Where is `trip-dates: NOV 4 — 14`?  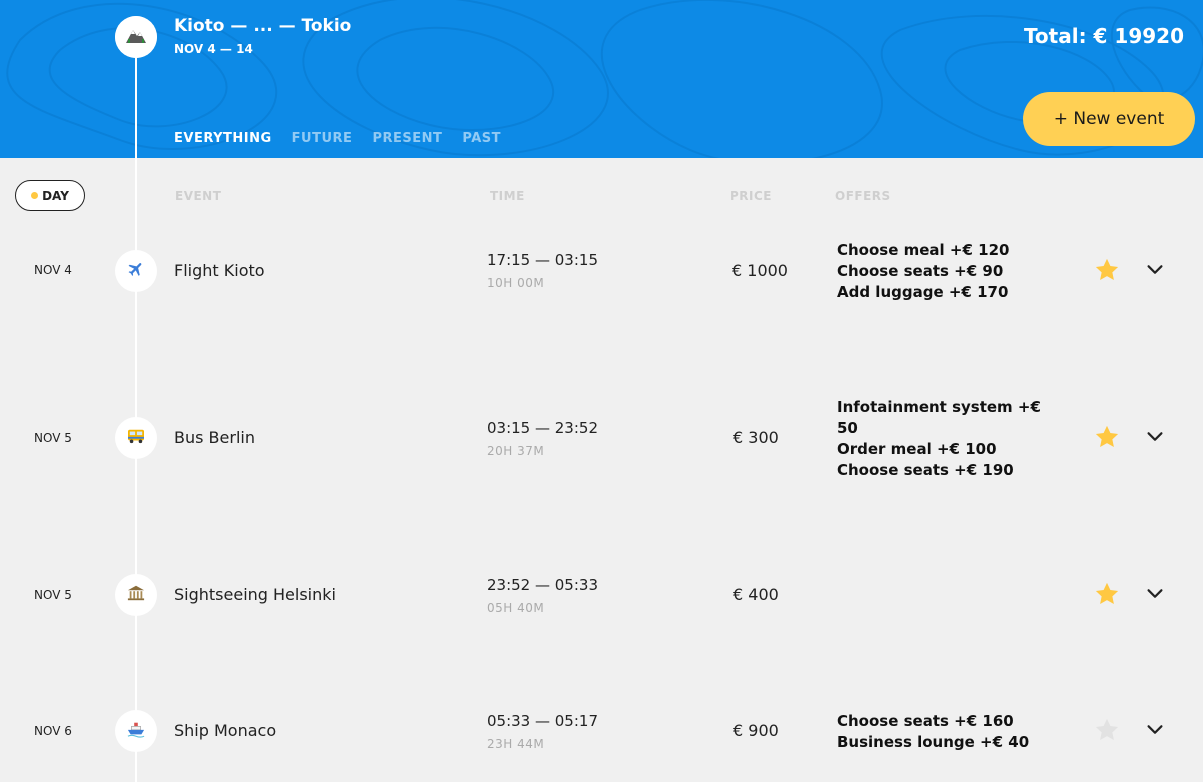
trip-dates: NOV 4 — 14 is located at coordinates (213, 49).